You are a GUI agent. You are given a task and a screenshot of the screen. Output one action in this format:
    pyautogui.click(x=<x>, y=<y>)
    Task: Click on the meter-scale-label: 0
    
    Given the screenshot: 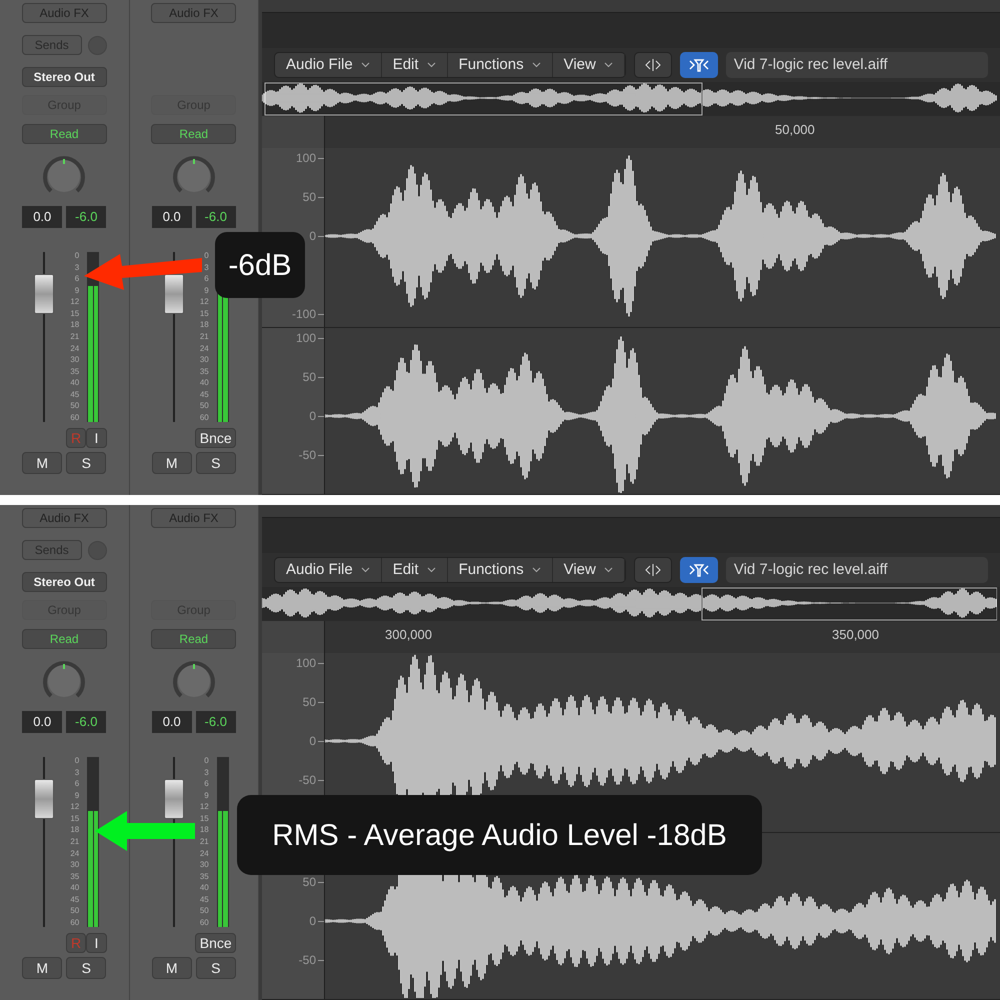 What is the action you would take?
    pyautogui.click(x=77, y=761)
    